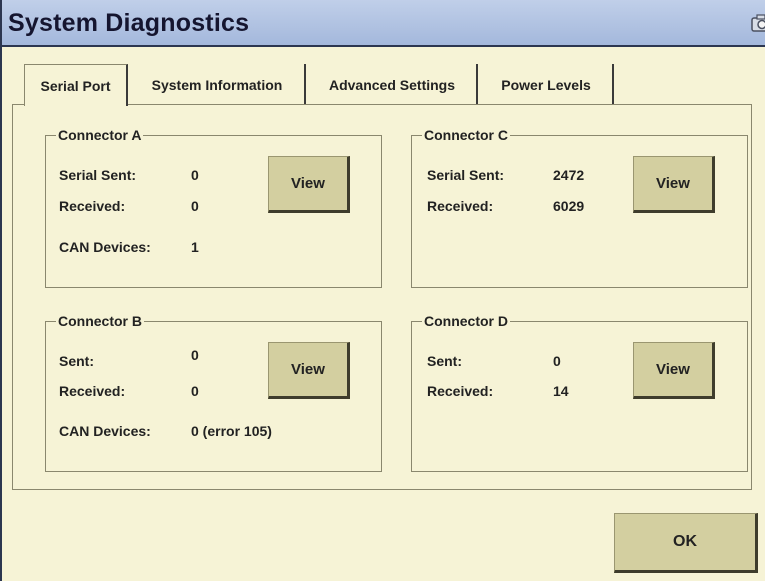  I want to click on ok-button: OK, so click(686, 543).